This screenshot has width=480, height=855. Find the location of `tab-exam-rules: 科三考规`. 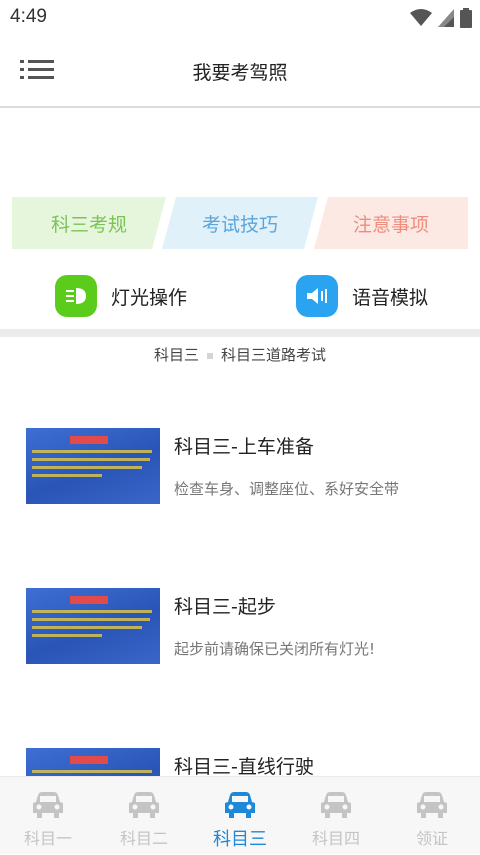

tab-exam-rules: 科三考规 is located at coordinates (89, 223).